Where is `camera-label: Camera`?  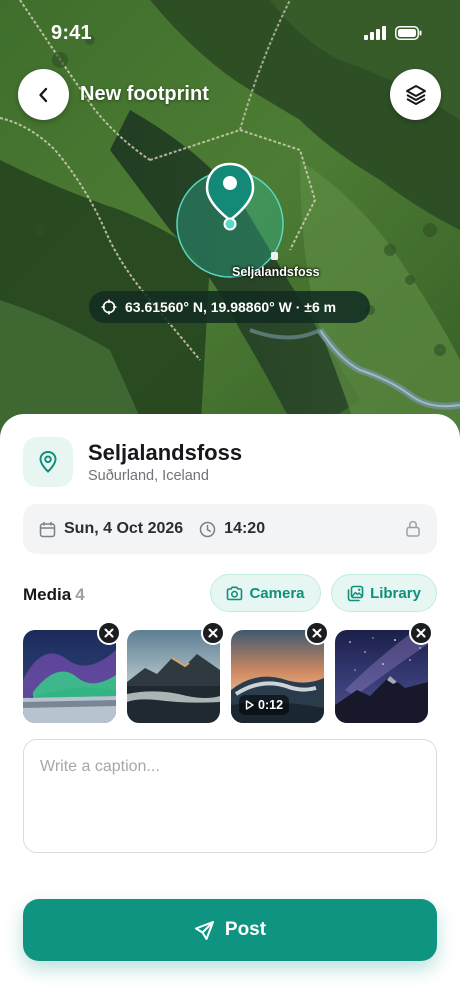 camera-label: Camera is located at coordinates (277, 593).